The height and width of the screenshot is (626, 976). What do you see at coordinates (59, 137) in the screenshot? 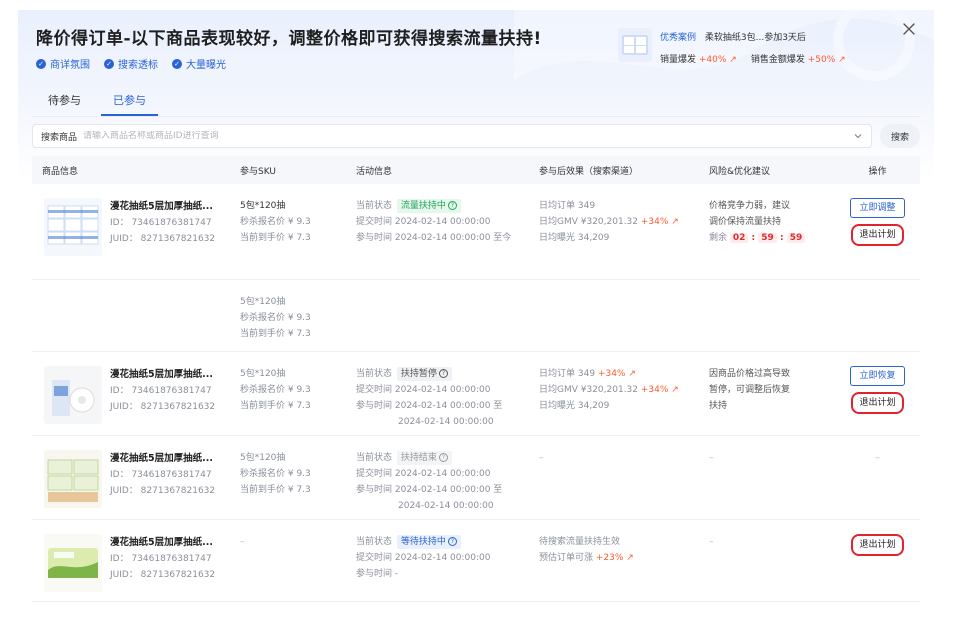
I see `search-label: 搜索商品` at bounding box center [59, 137].